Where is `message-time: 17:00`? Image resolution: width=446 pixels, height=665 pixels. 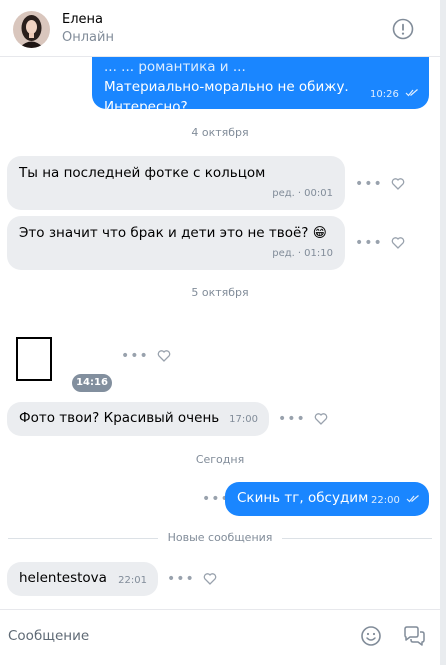 message-time: 17:00 is located at coordinates (243, 419).